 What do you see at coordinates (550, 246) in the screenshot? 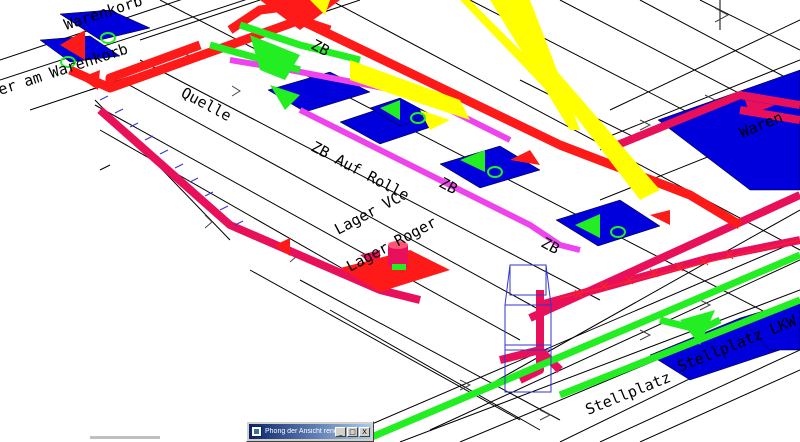
I see `label-zb-bottom: ZB` at bounding box center [550, 246].